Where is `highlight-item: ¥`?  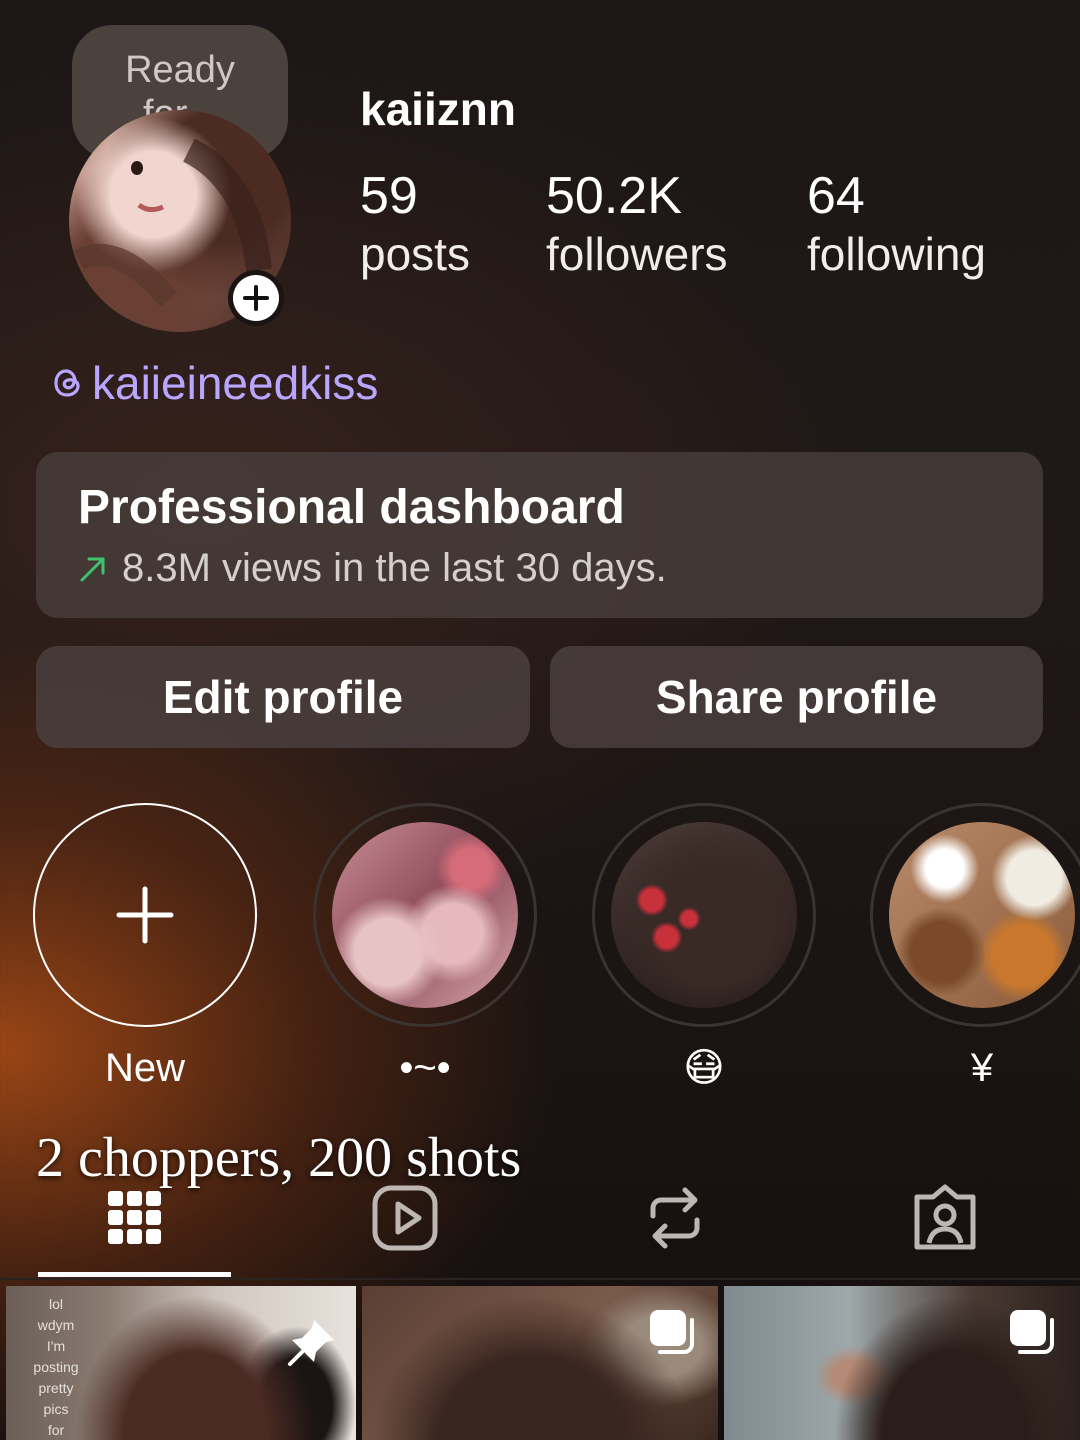
highlight-item: ¥ is located at coordinates (975, 948).